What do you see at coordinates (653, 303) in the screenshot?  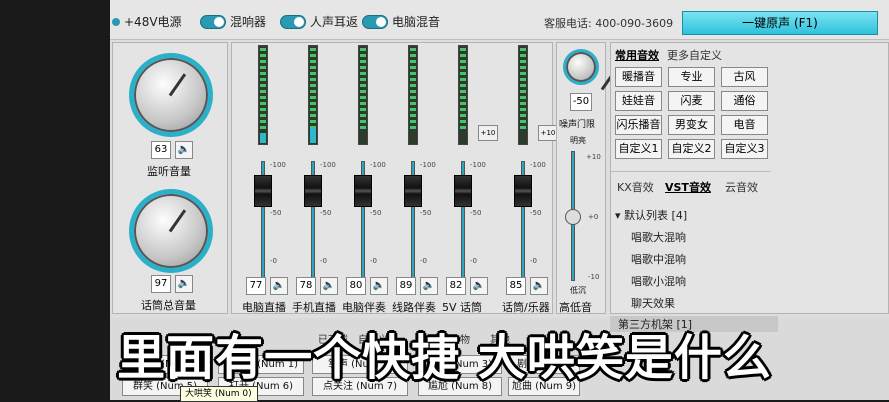 I see `list-item: 聊天效果` at bounding box center [653, 303].